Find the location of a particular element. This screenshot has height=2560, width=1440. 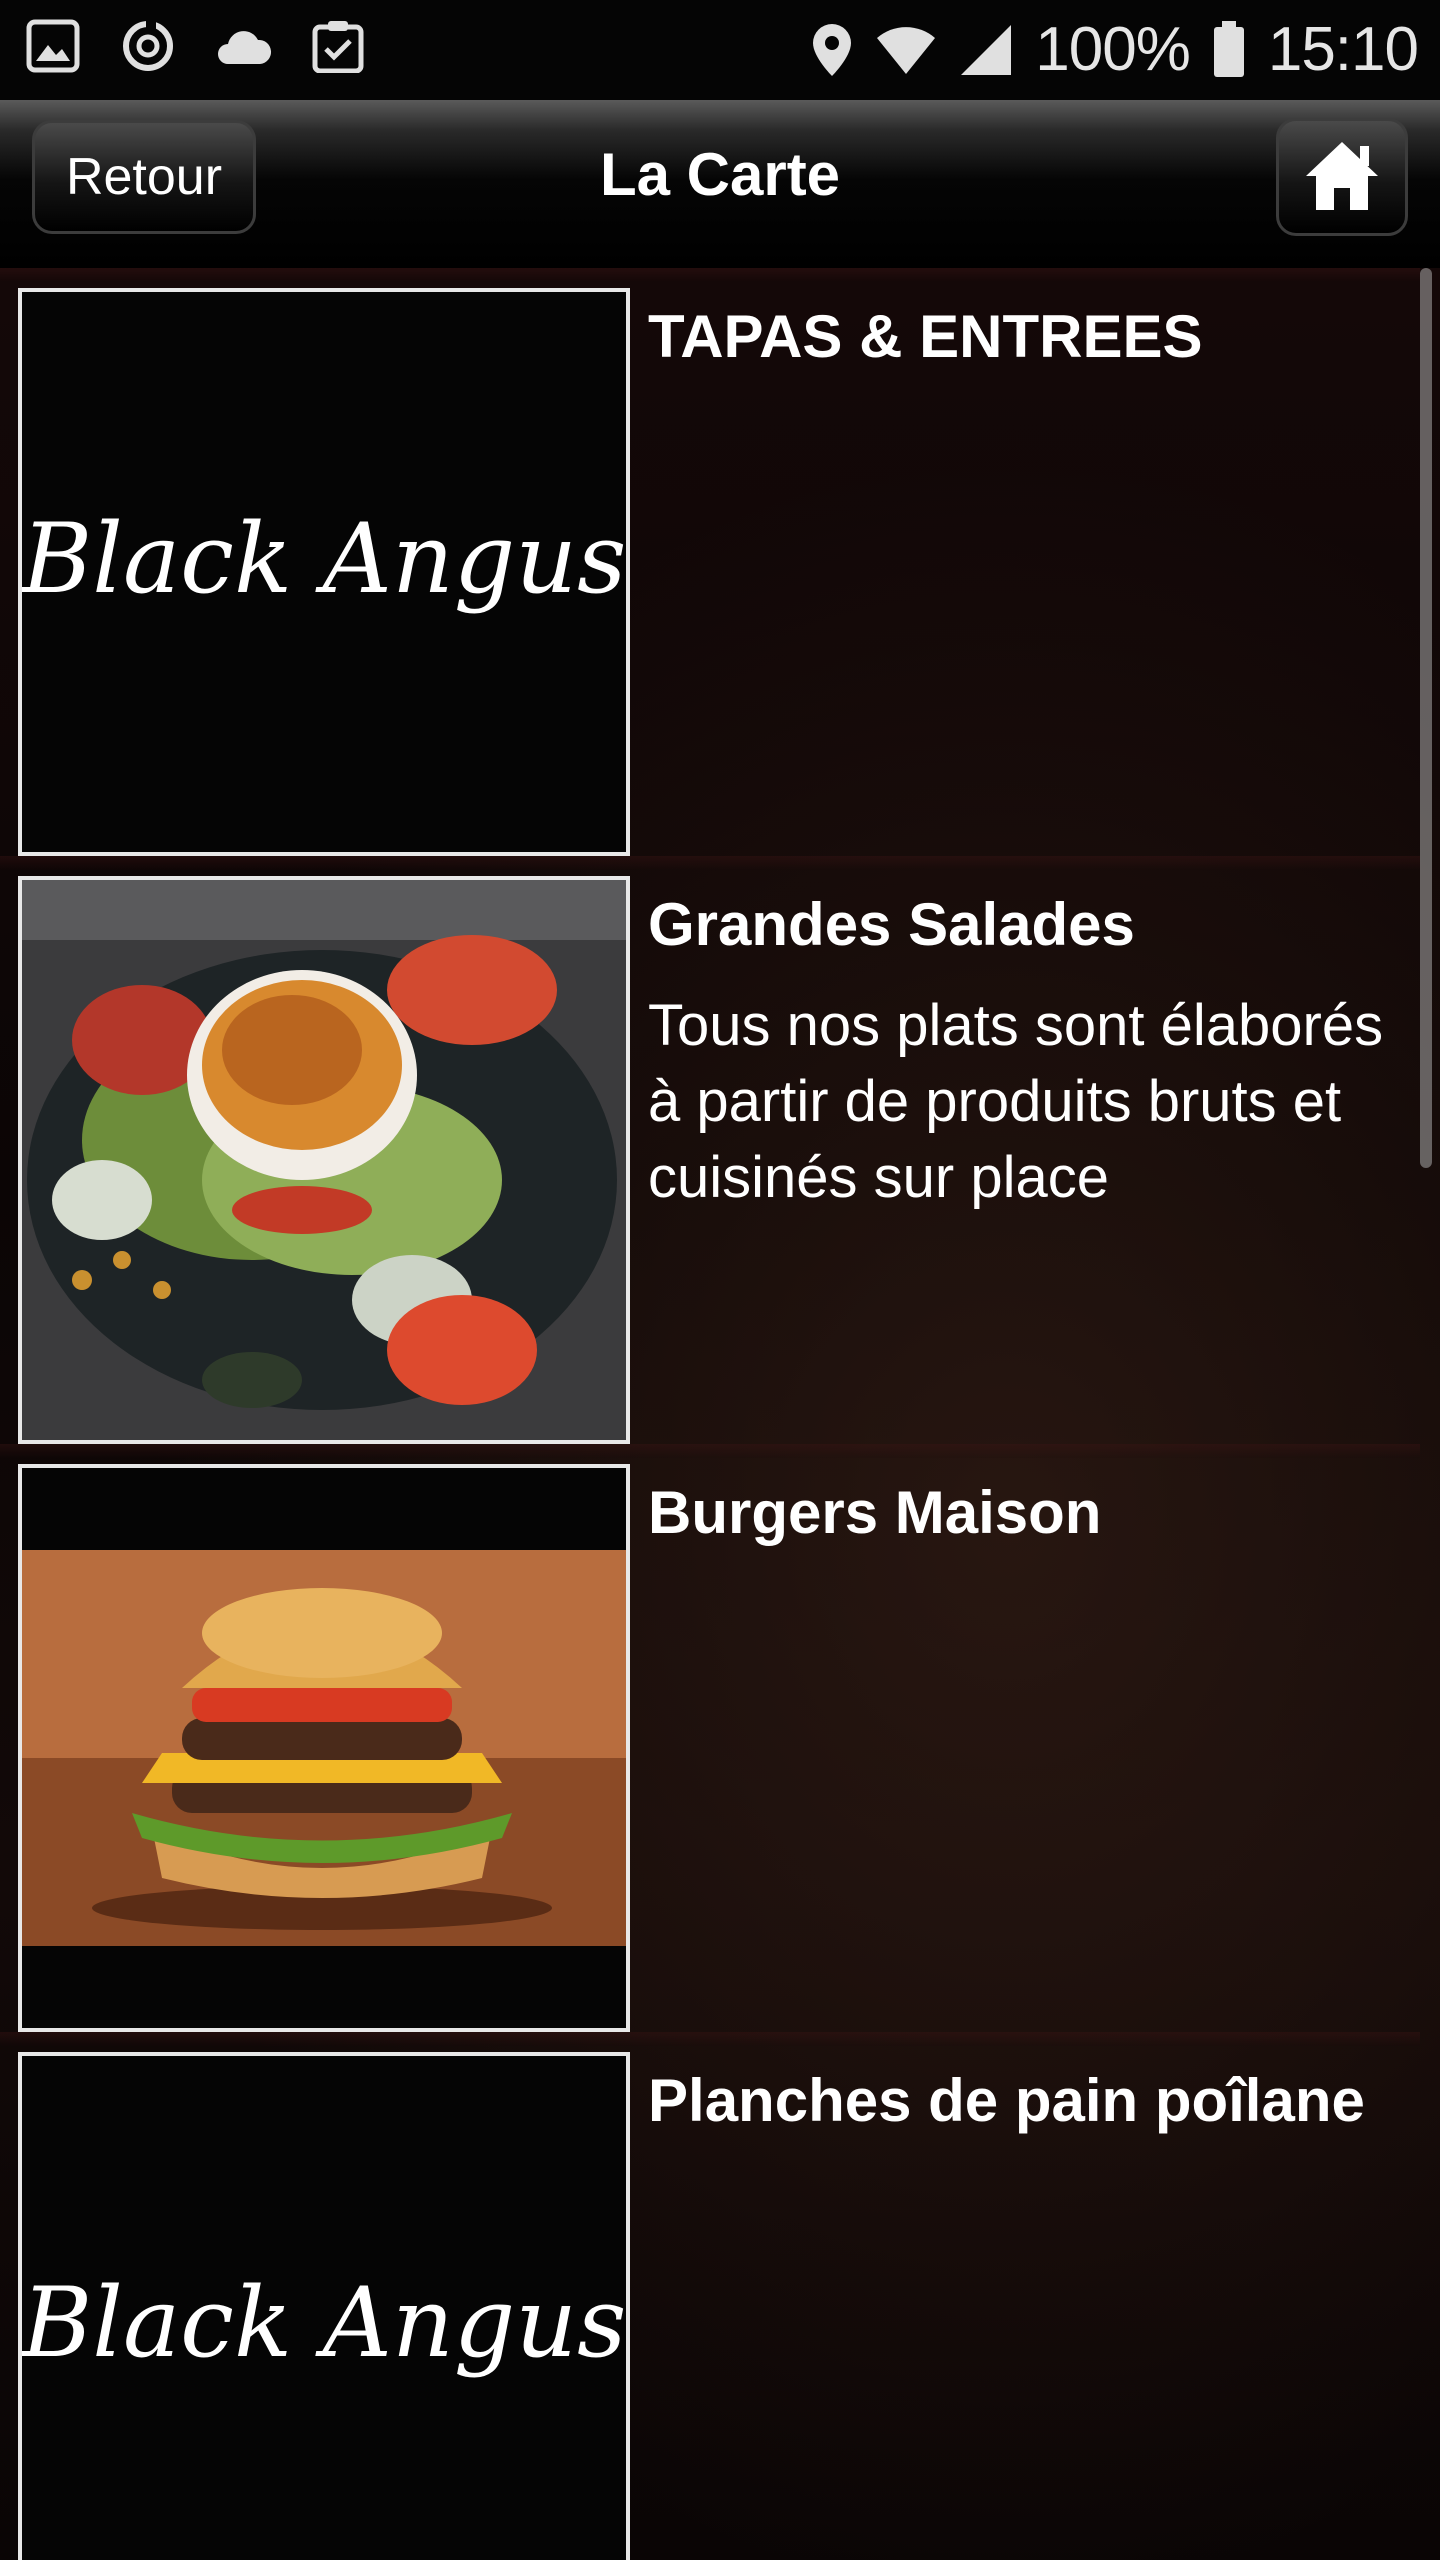

cloud-icon is located at coordinates (244, 46).